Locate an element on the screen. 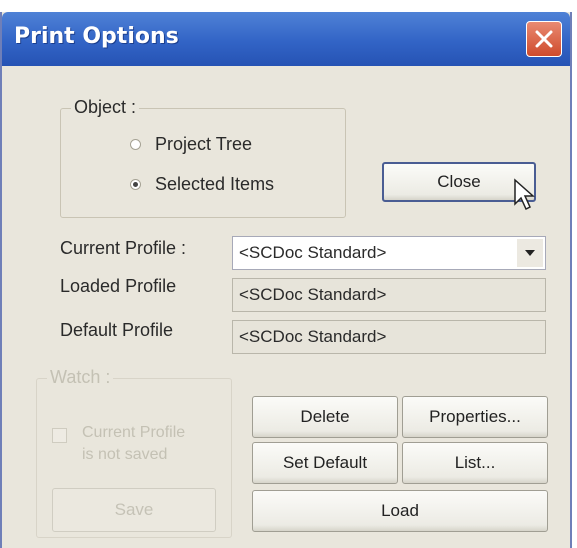  load-button: Load is located at coordinates (400, 511).